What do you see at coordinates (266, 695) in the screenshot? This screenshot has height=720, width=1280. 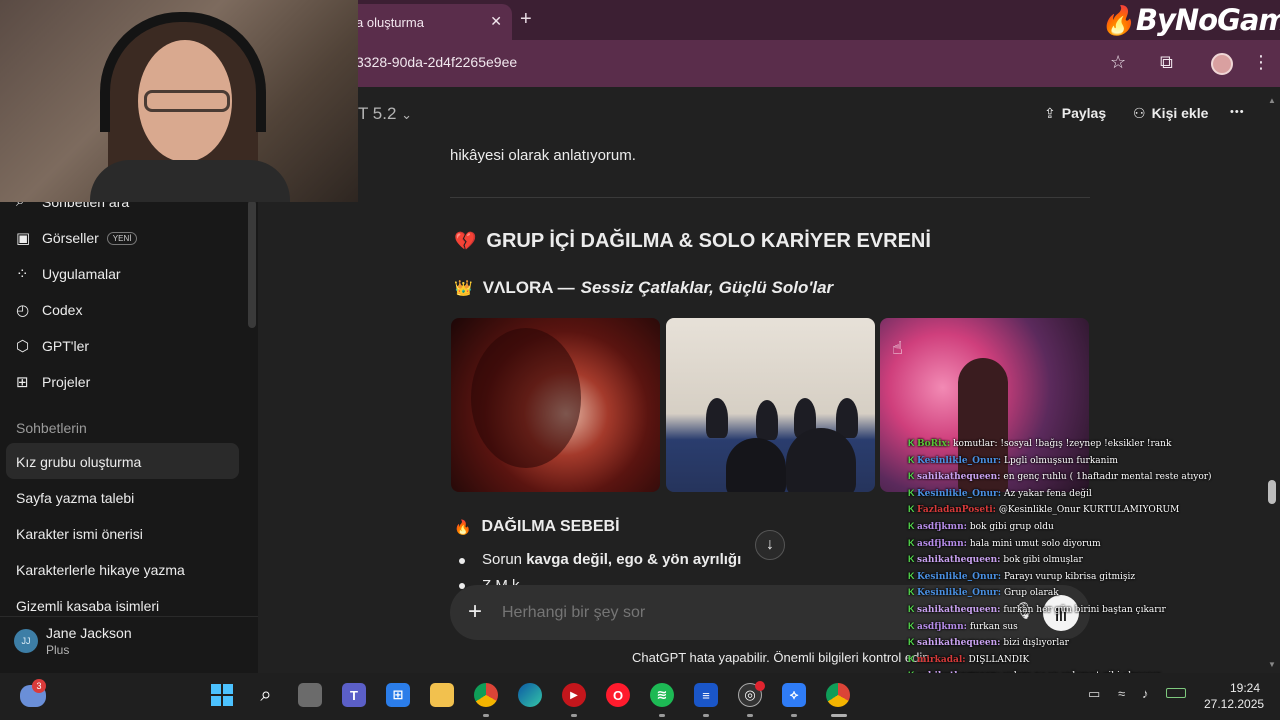 I see `search-icon: ⌕` at bounding box center [266, 695].